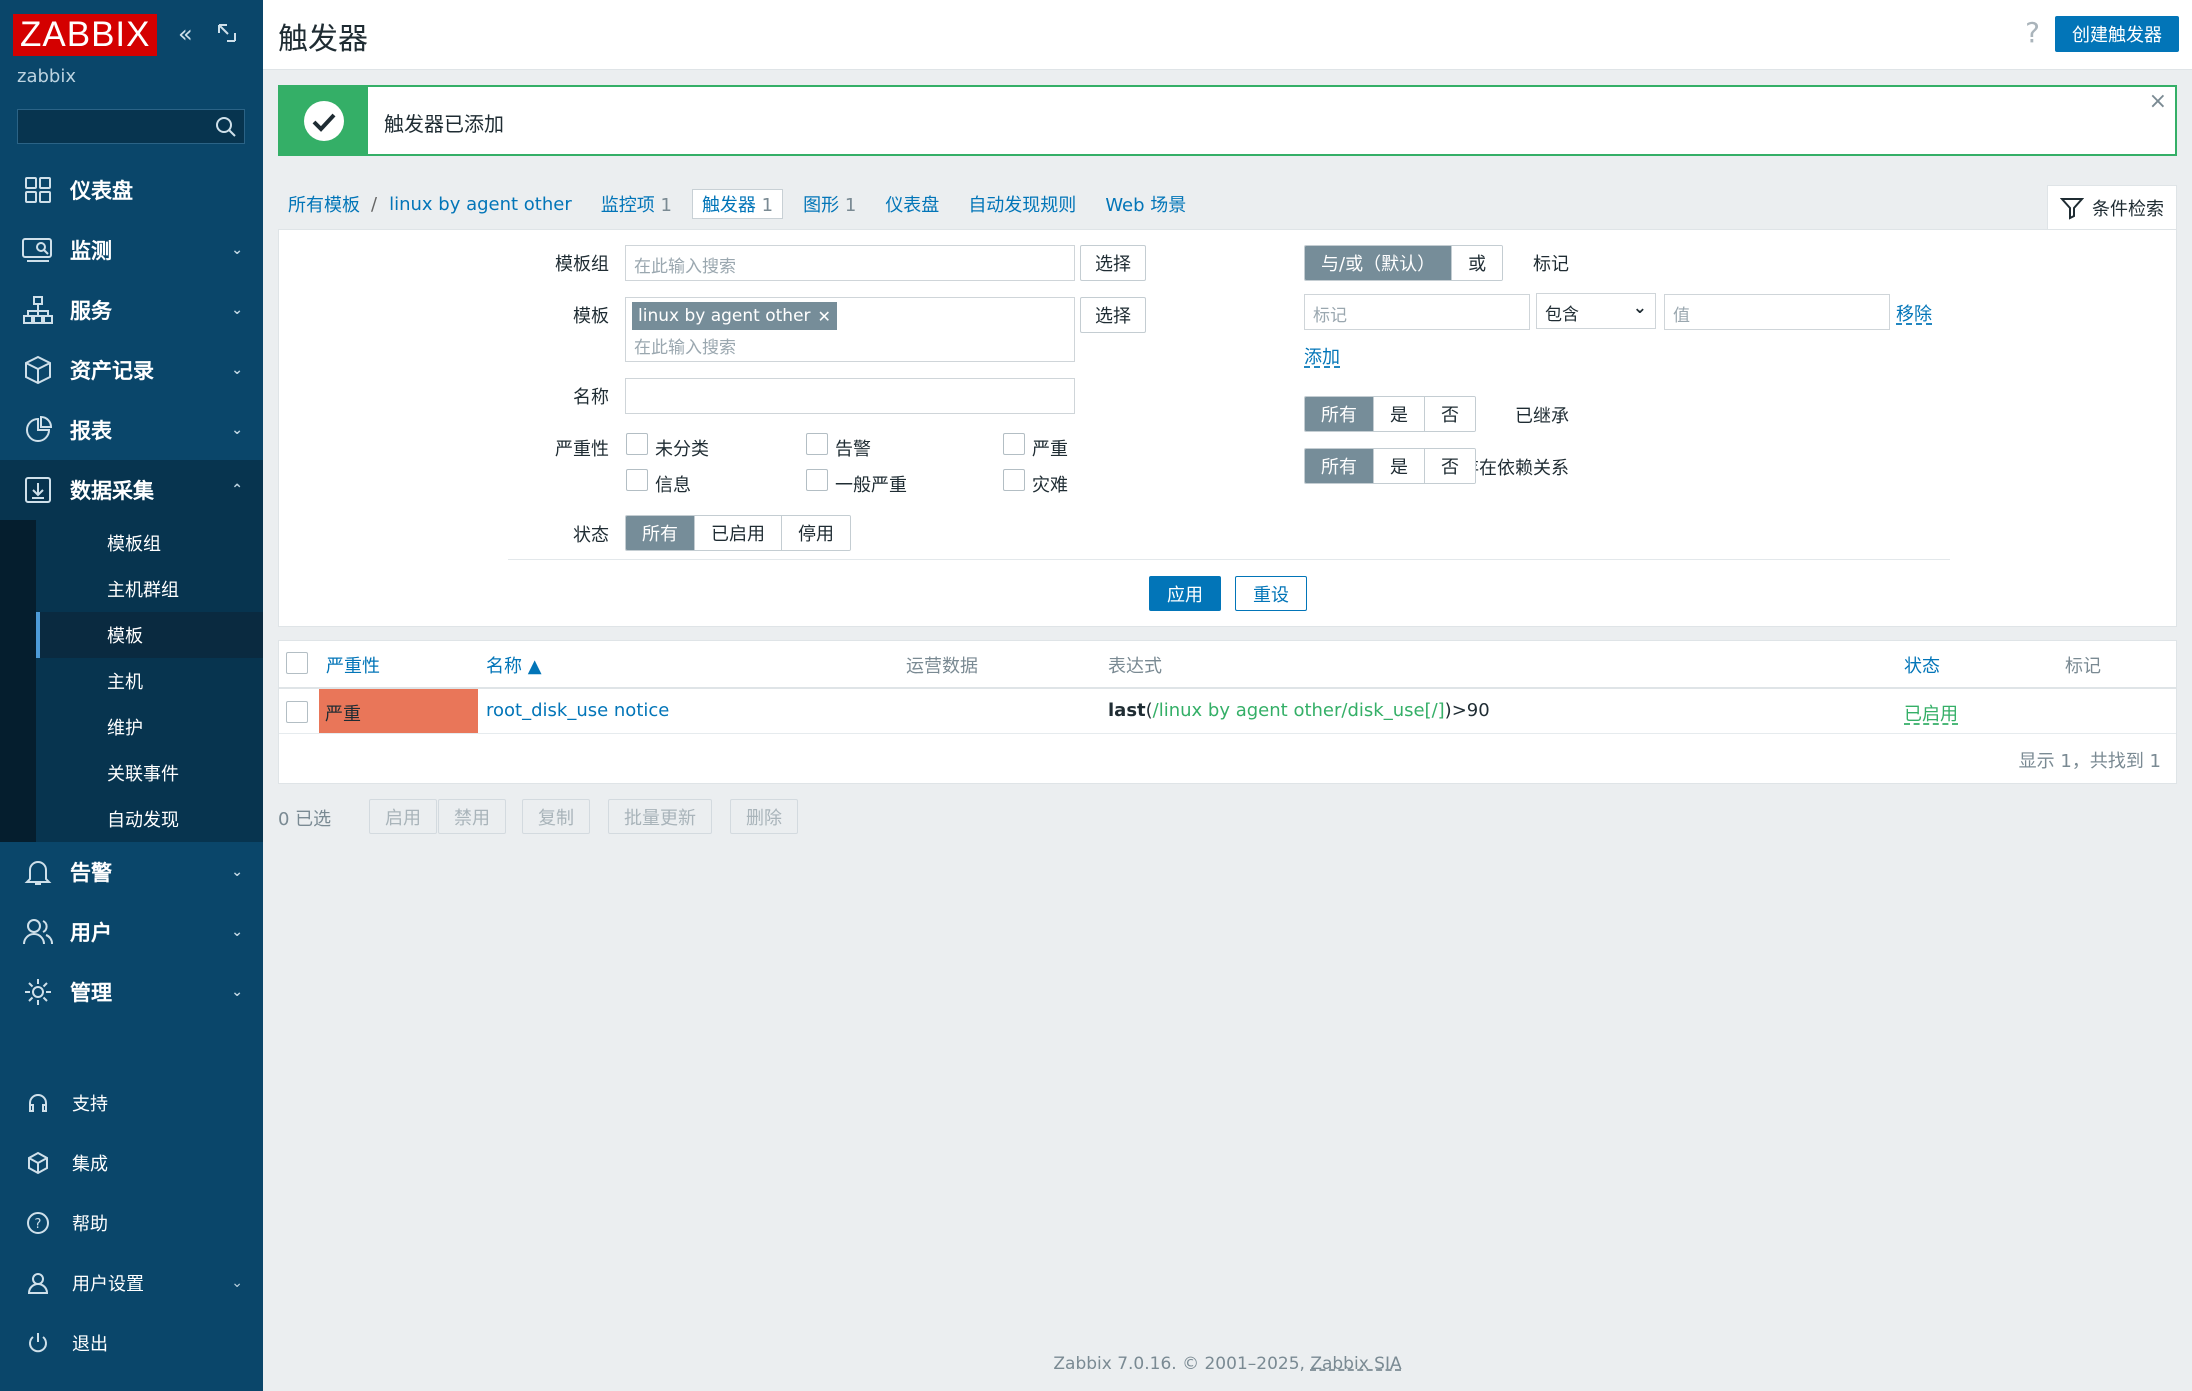  What do you see at coordinates (131, 1283) in the screenshot?
I see `nav-user-settings: 用户设置 ⌄` at bounding box center [131, 1283].